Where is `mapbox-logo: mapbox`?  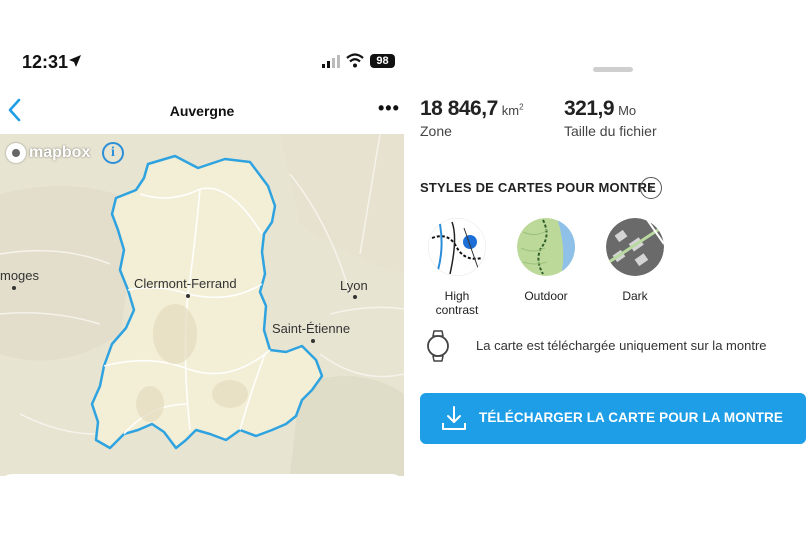 mapbox-logo: mapbox is located at coordinates (48, 153).